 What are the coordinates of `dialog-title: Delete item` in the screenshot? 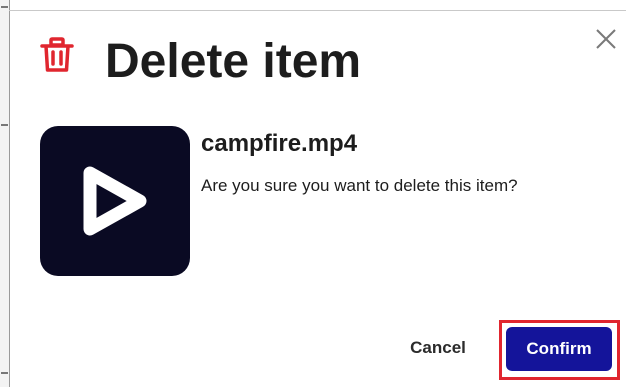 It's located at (233, 61).